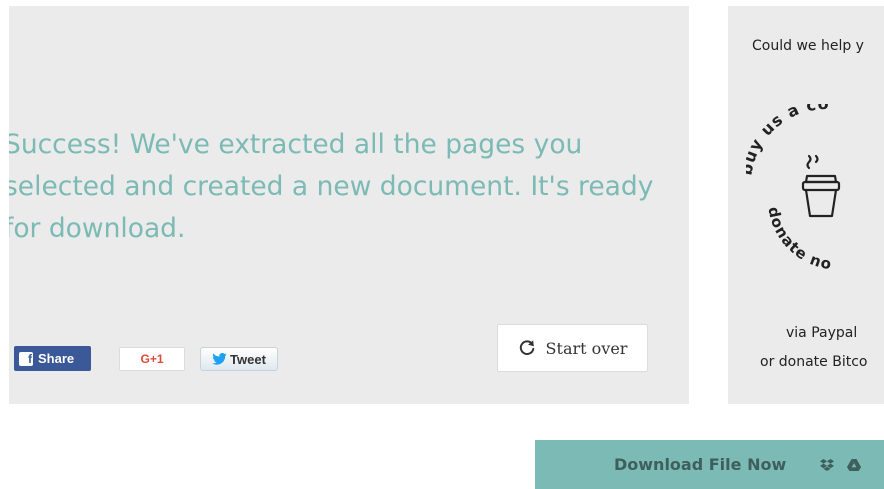  I want to click on google-plus-button: G+1, so click(152, 359).